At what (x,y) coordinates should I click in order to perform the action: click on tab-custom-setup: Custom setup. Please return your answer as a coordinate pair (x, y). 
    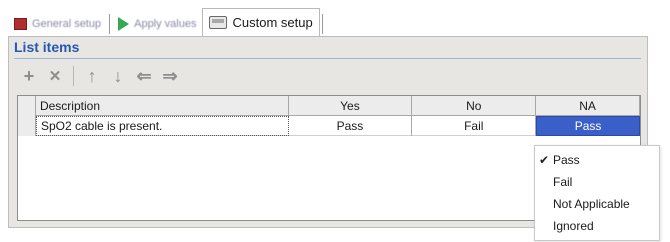
    Looking at the image, I should click on (261, 22).